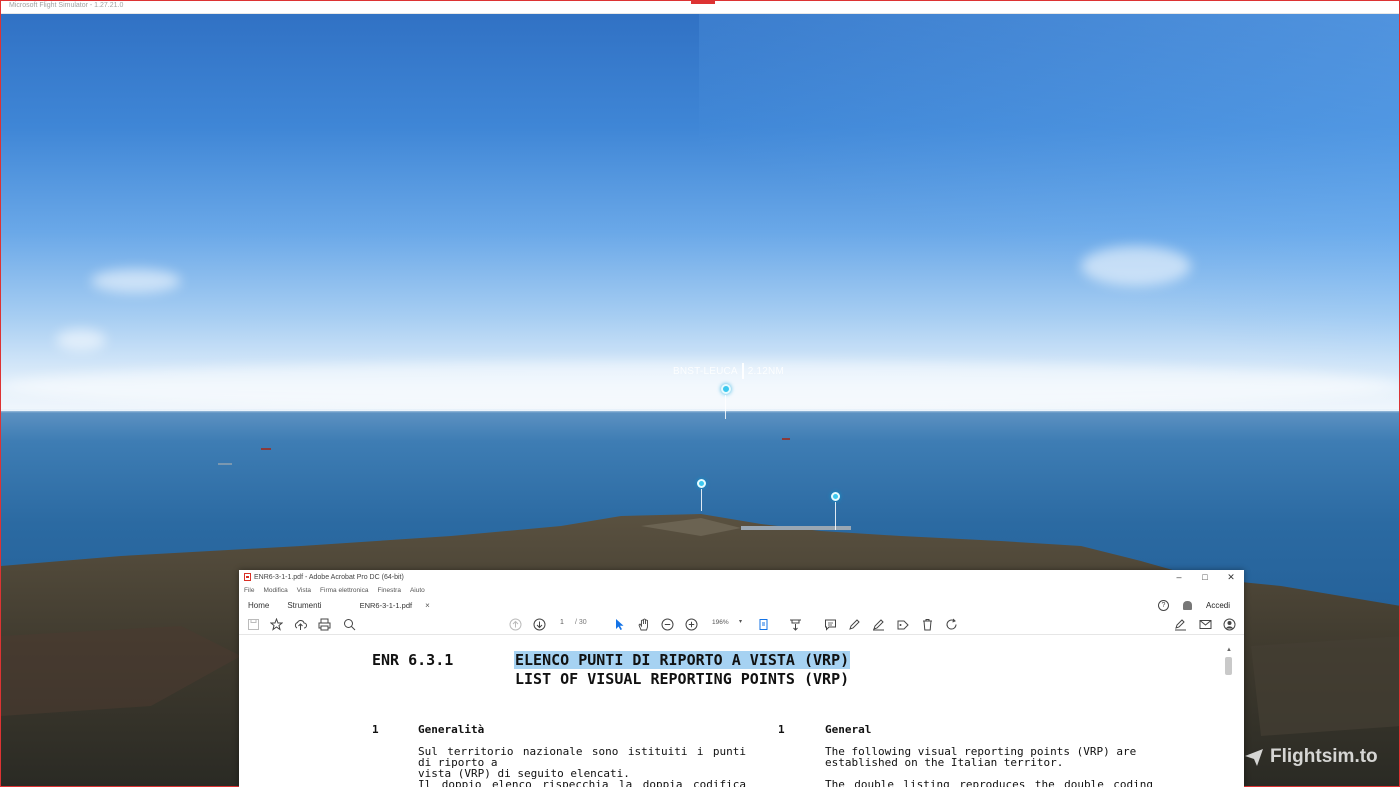 The width and height of the screenshot is (1400, 787). I want to click on print-icon, so click(324, 624).